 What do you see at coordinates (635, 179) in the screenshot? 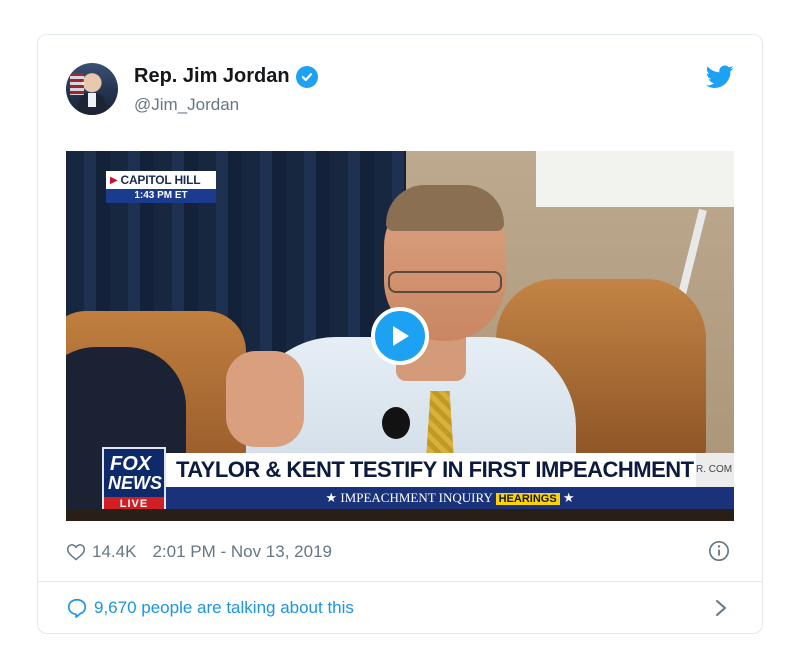
I see `background-whiteboard` at bounding box center [635, 179].